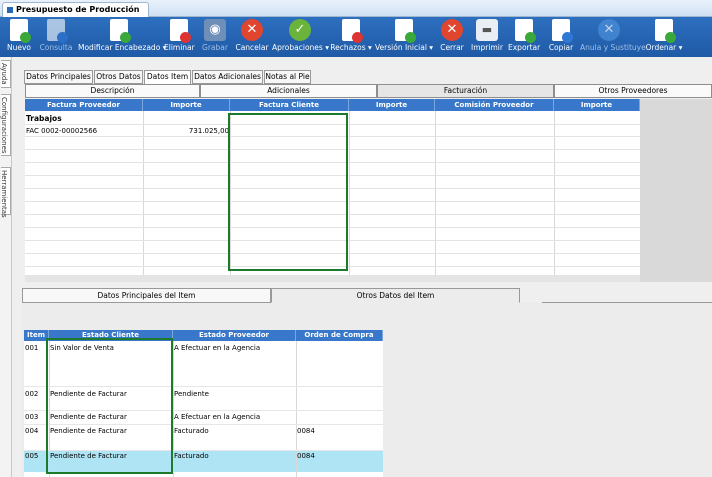 The height and width of the screenshot is (477, 712). What do you see at coordinates (676, 190) in the screenshot?
I see `grid-empty-area` at bounding box center [676, 190].